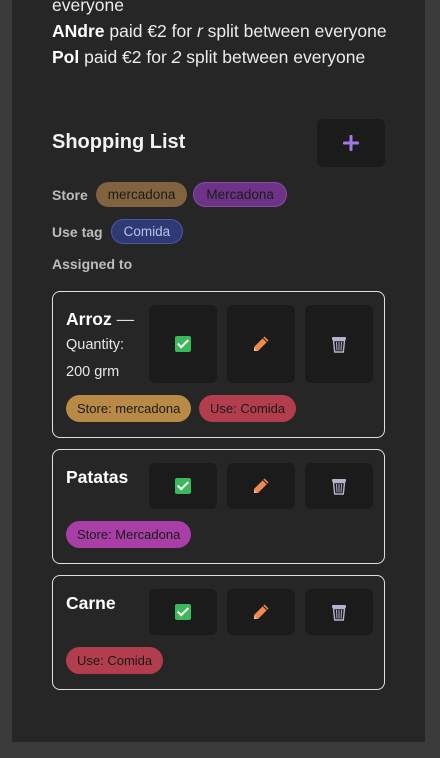 The height and width of the screenshot is (758, 440). I want to click on use-tag-filter: Use tag Comida, so click(118, 231).